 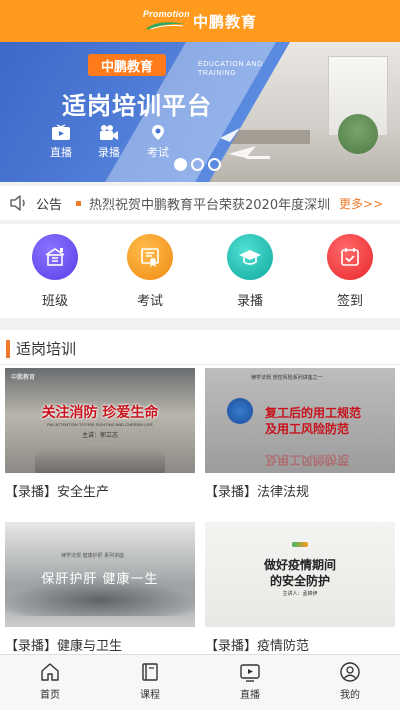 I want to click on banner-feature-label: 直播, so click(x=61, y=152).